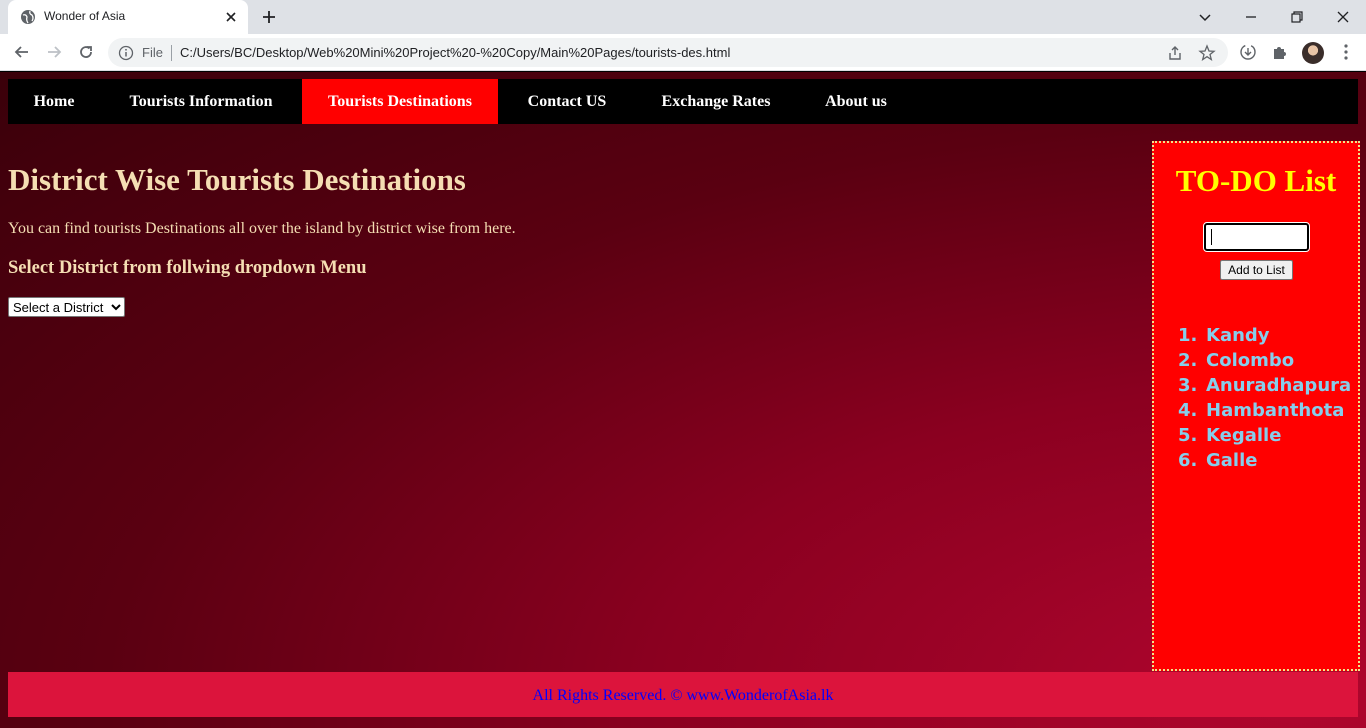 The width and height of the screenshot is (1366, 728). Describe the element at coordinates (237, 179) in the screenshot. I see `page-title: District Wise Tourists Destinations` at that location.